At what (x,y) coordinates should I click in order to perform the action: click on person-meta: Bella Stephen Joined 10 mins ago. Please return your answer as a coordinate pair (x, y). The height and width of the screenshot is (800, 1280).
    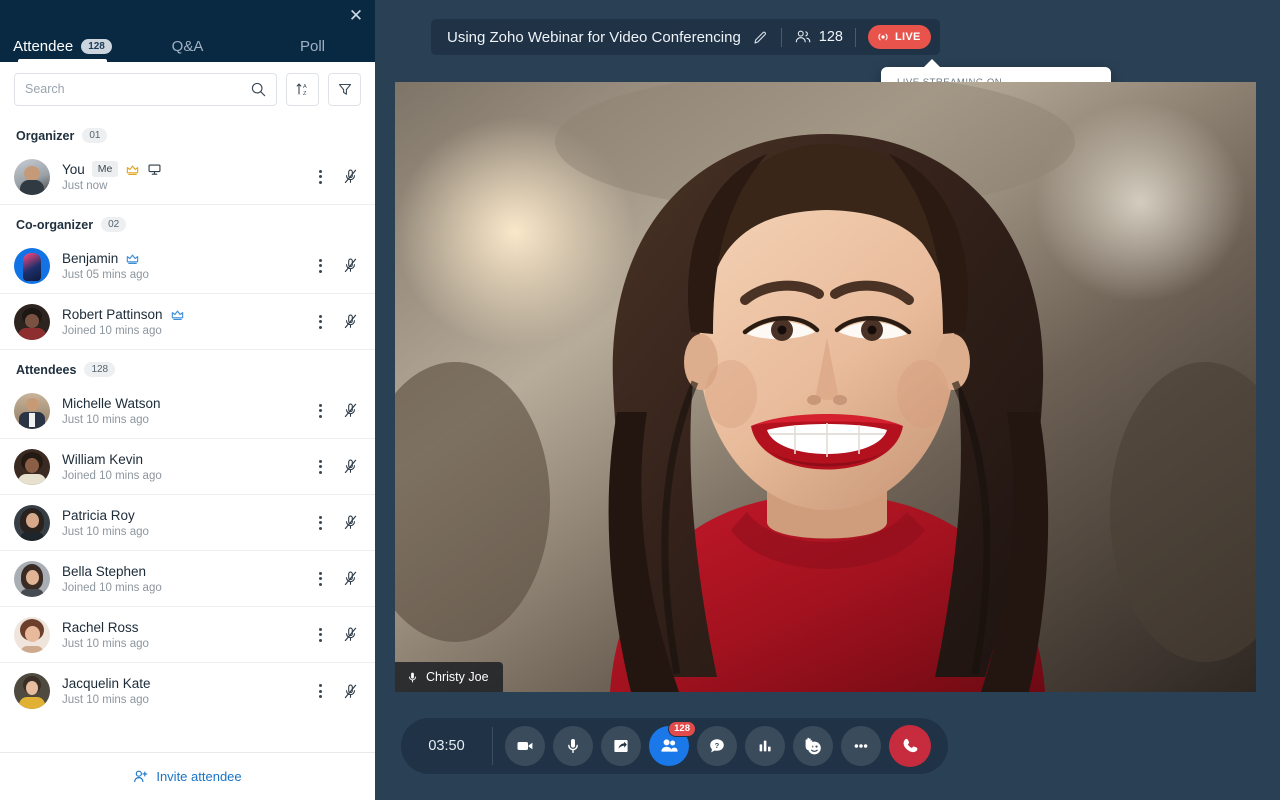
    Looking at the image, I should click on (188, 579).